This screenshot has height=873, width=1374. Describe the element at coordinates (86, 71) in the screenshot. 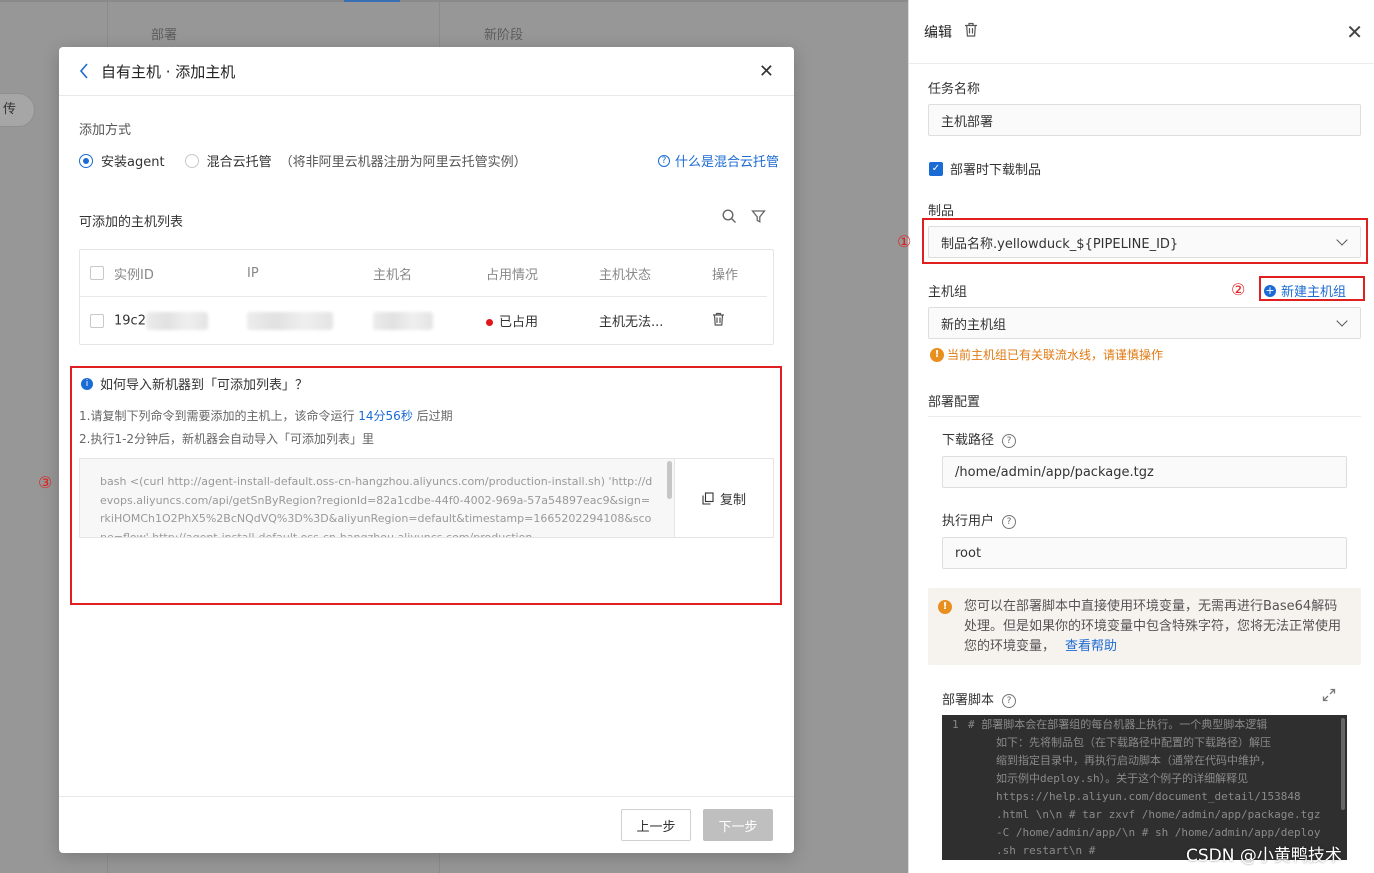

I see `back-arrow-icon` at that location.